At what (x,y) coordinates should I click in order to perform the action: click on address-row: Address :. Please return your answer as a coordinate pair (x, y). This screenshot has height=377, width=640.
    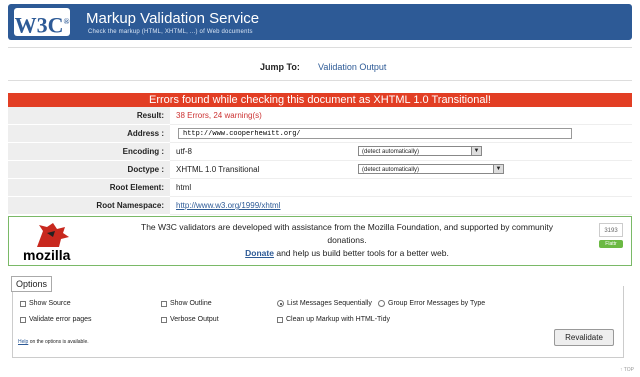
    Looking at the image, I should click on (320, 133).